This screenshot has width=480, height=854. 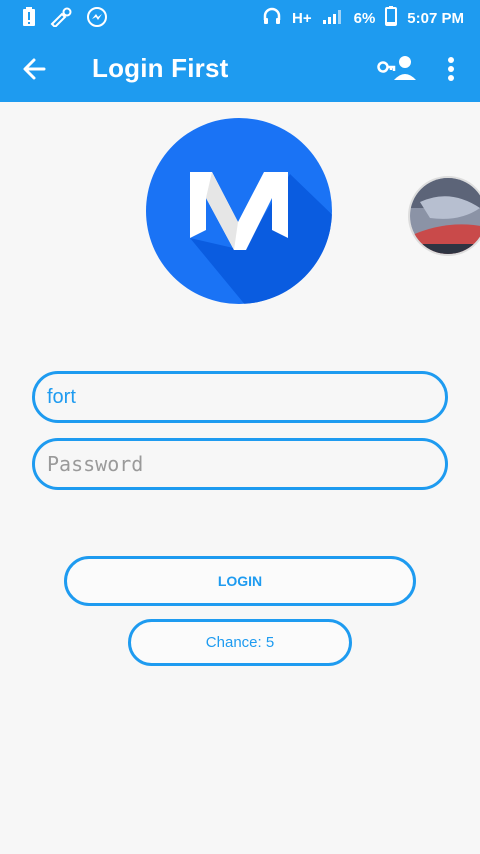 What do you see at coordinates (160, 68) in the screenshot?
I see `page-title: Login First` at bounding box center [160, 68].